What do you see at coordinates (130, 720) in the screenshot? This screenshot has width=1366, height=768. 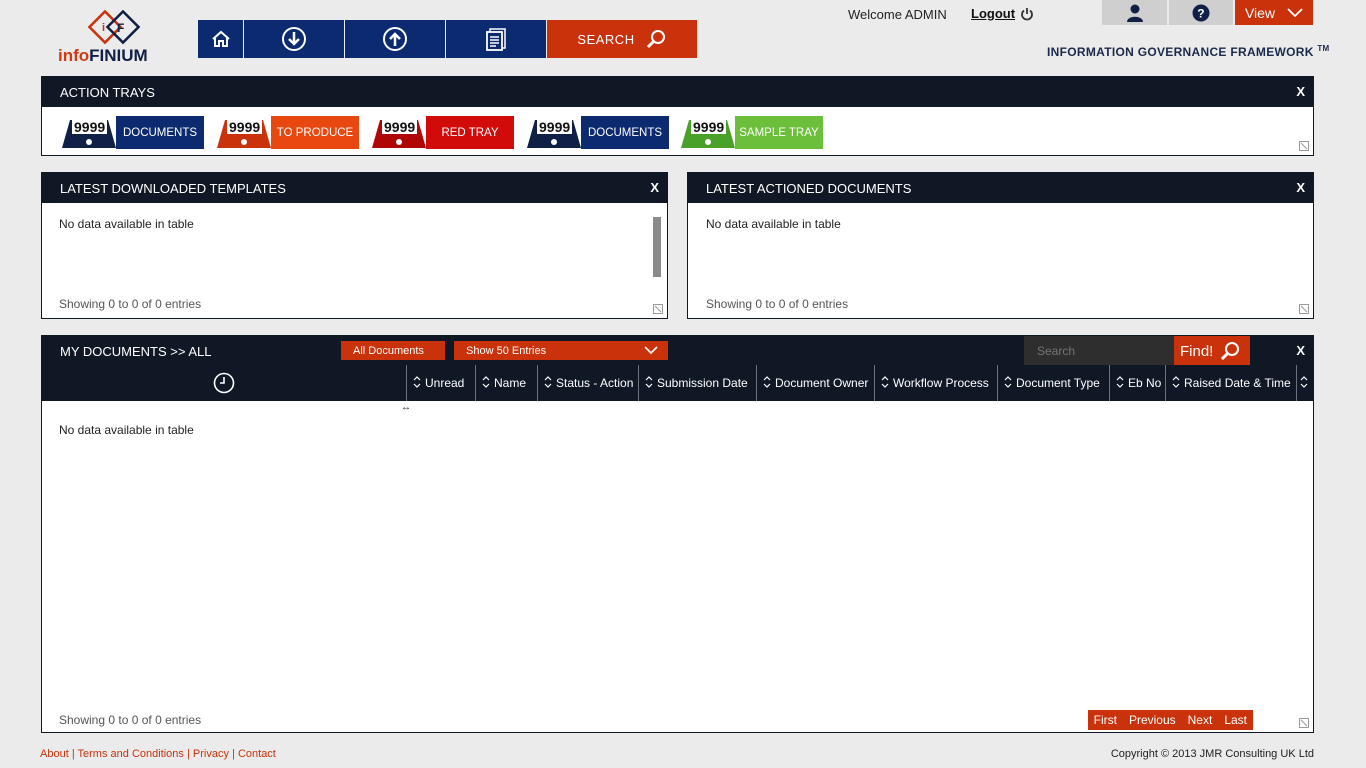 I see `documents-showing: Showing 0 to 0 of 0 entries` at bounding box center [130, 720].